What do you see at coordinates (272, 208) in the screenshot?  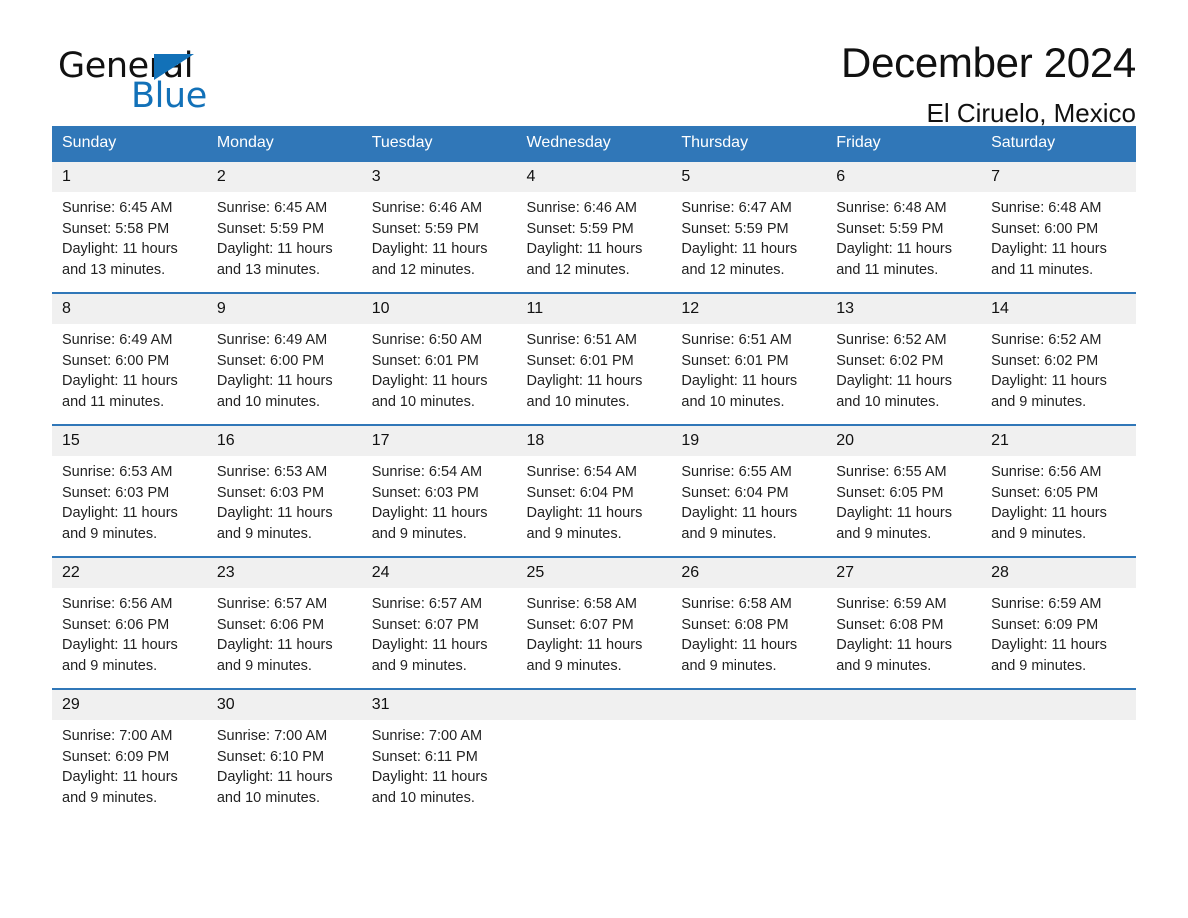 I see `day-sunrise-text: Sunrise: 6:45 AM` at bounding box center [272, 208].